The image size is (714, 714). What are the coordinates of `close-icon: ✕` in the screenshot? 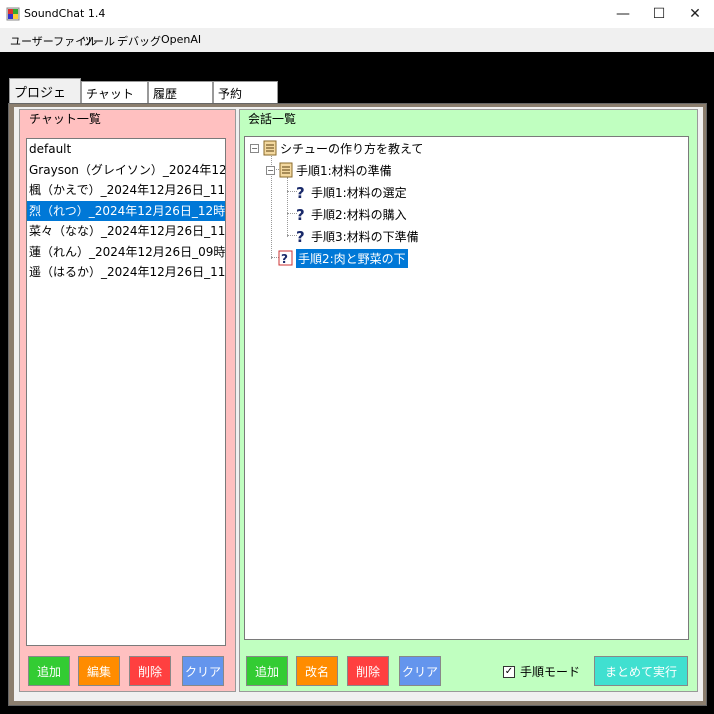 It's located at (695, 14).